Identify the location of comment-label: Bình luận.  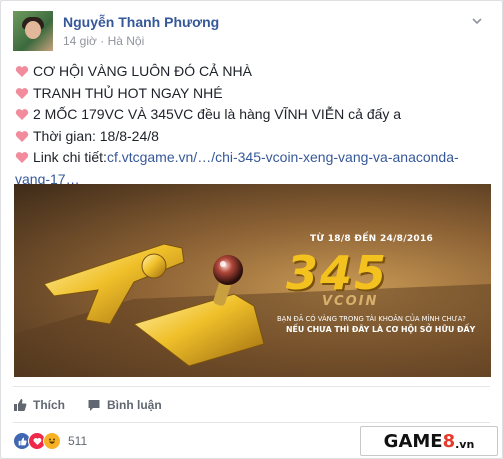
(134, 405).